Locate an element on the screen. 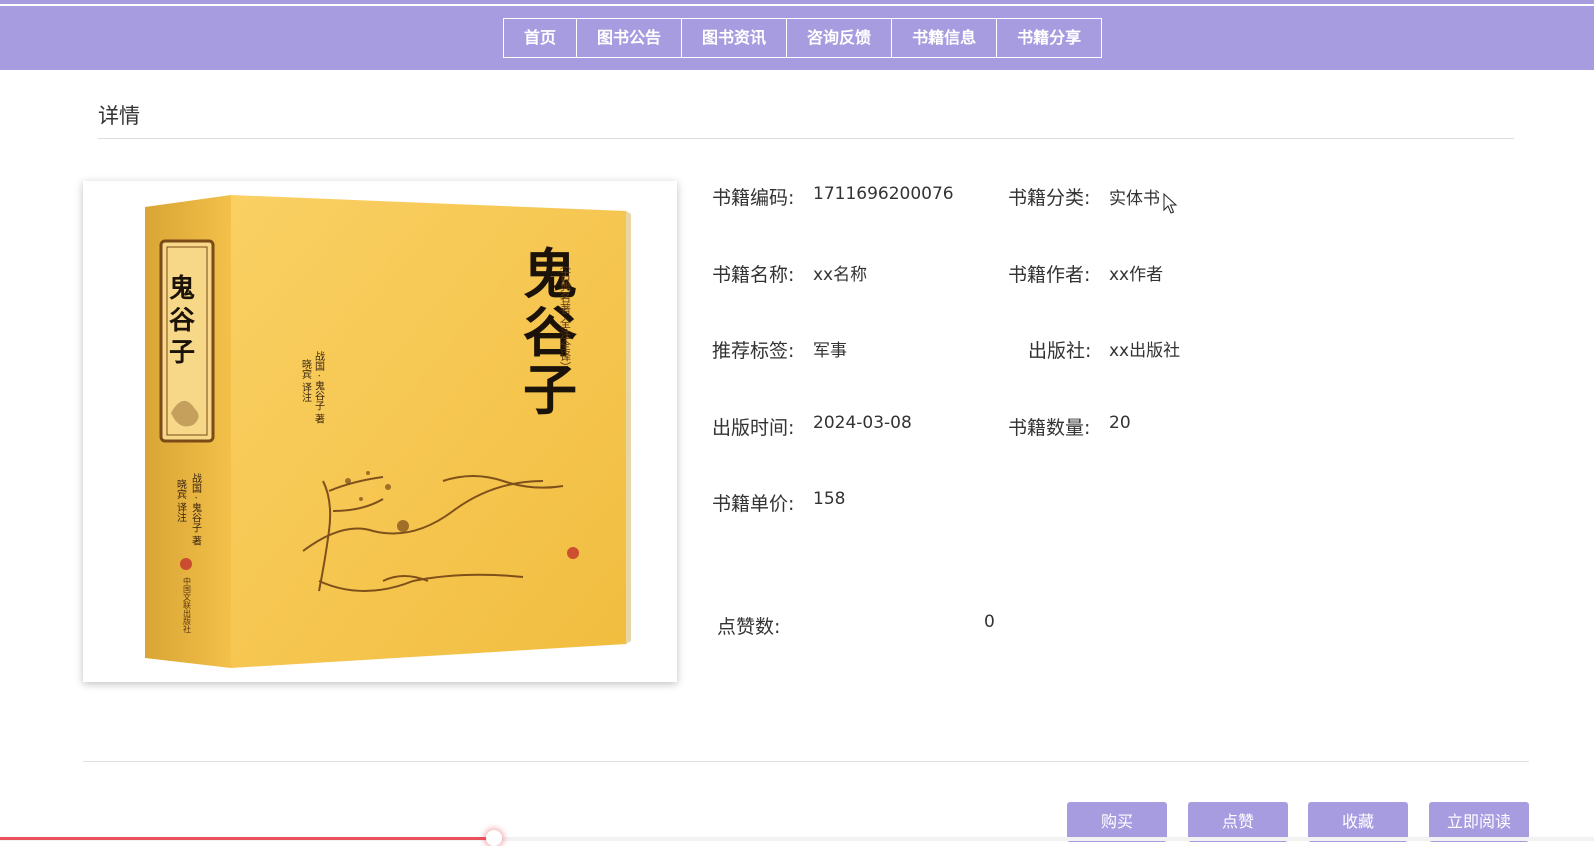 Image resolution: width=1594 pixels, height=846 pixels. field-label-quantity: 书籍数量: is located at coordinates (1049, 428).